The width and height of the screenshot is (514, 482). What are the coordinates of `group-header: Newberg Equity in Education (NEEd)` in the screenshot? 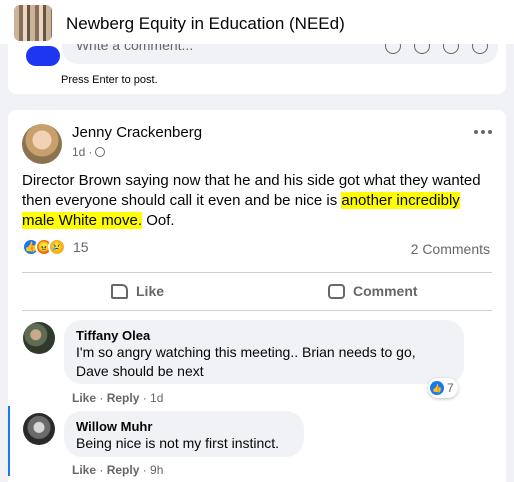 It's located at (257, 22).